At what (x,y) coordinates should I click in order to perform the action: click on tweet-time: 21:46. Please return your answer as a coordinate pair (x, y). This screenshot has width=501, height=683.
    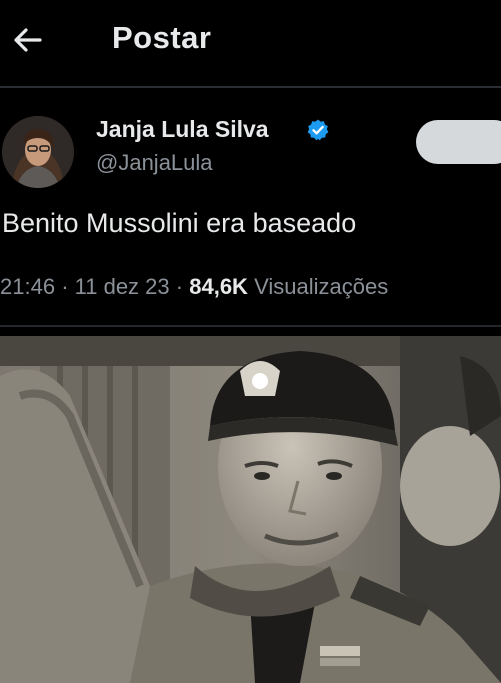
    Looking at the image, I should click on (28, 286).